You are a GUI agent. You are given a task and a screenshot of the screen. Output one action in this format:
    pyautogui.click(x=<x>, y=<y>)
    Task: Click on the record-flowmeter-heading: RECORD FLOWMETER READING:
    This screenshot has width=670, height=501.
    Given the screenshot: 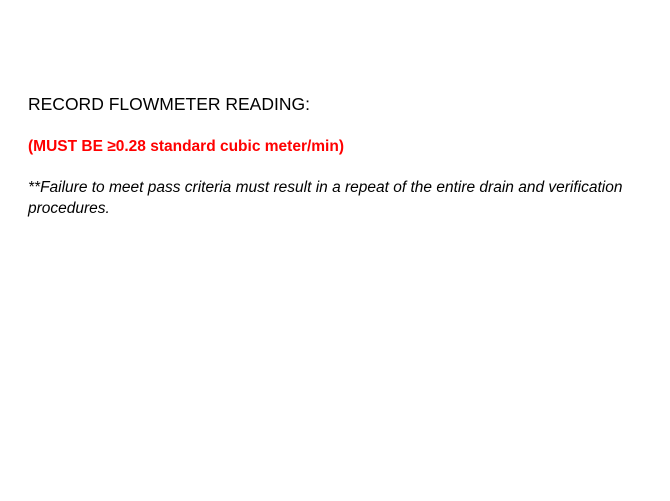 What is the action you would take?
    pyautogui.click(x=169, y=104)
    